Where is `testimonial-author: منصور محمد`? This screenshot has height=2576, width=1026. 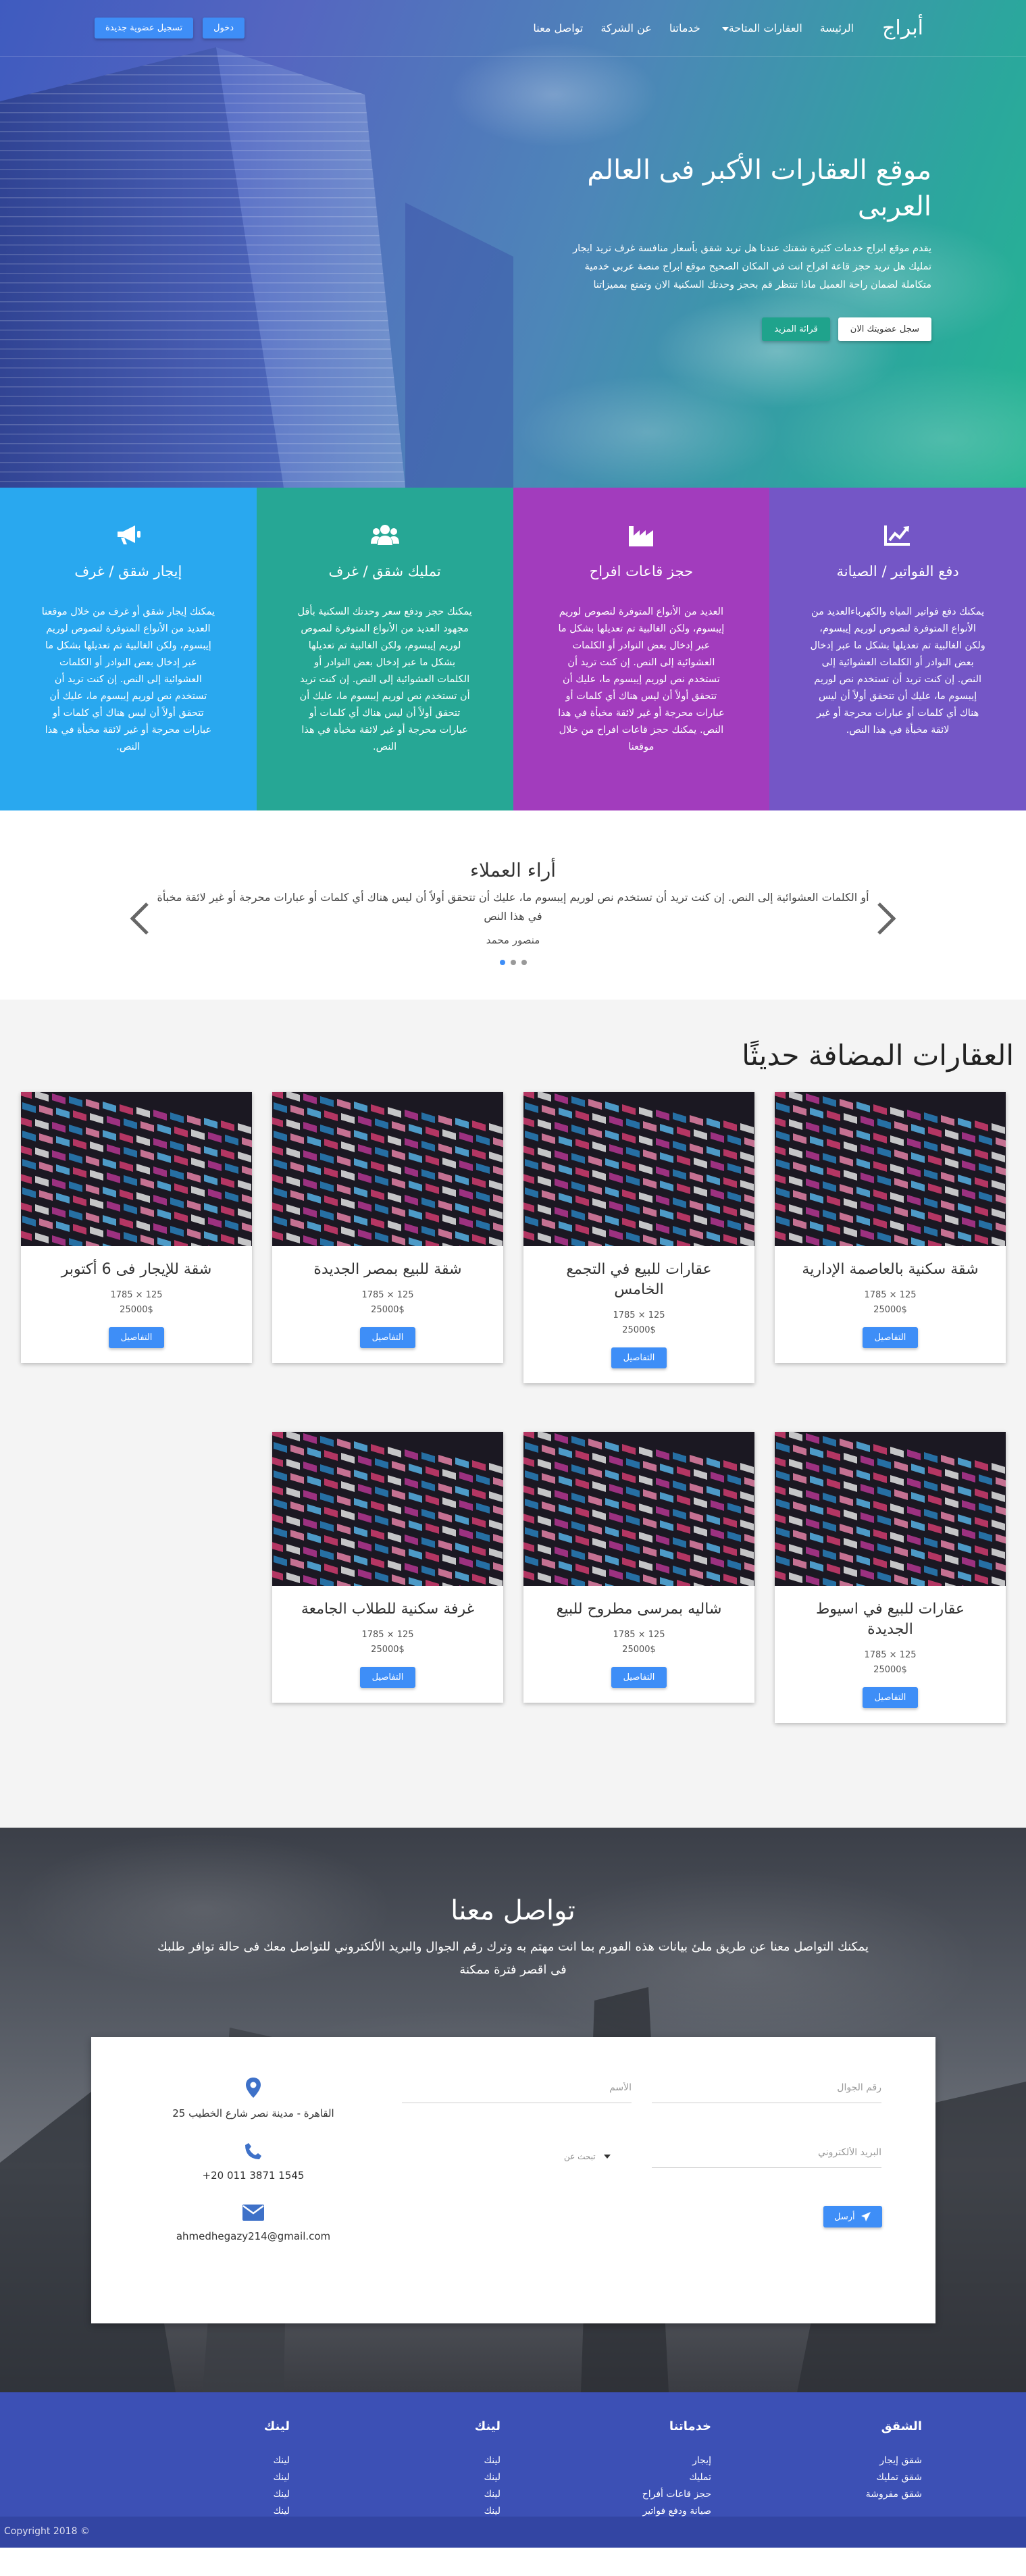
testimonial-author: منصور محمد is located at coordinates (513, 940).